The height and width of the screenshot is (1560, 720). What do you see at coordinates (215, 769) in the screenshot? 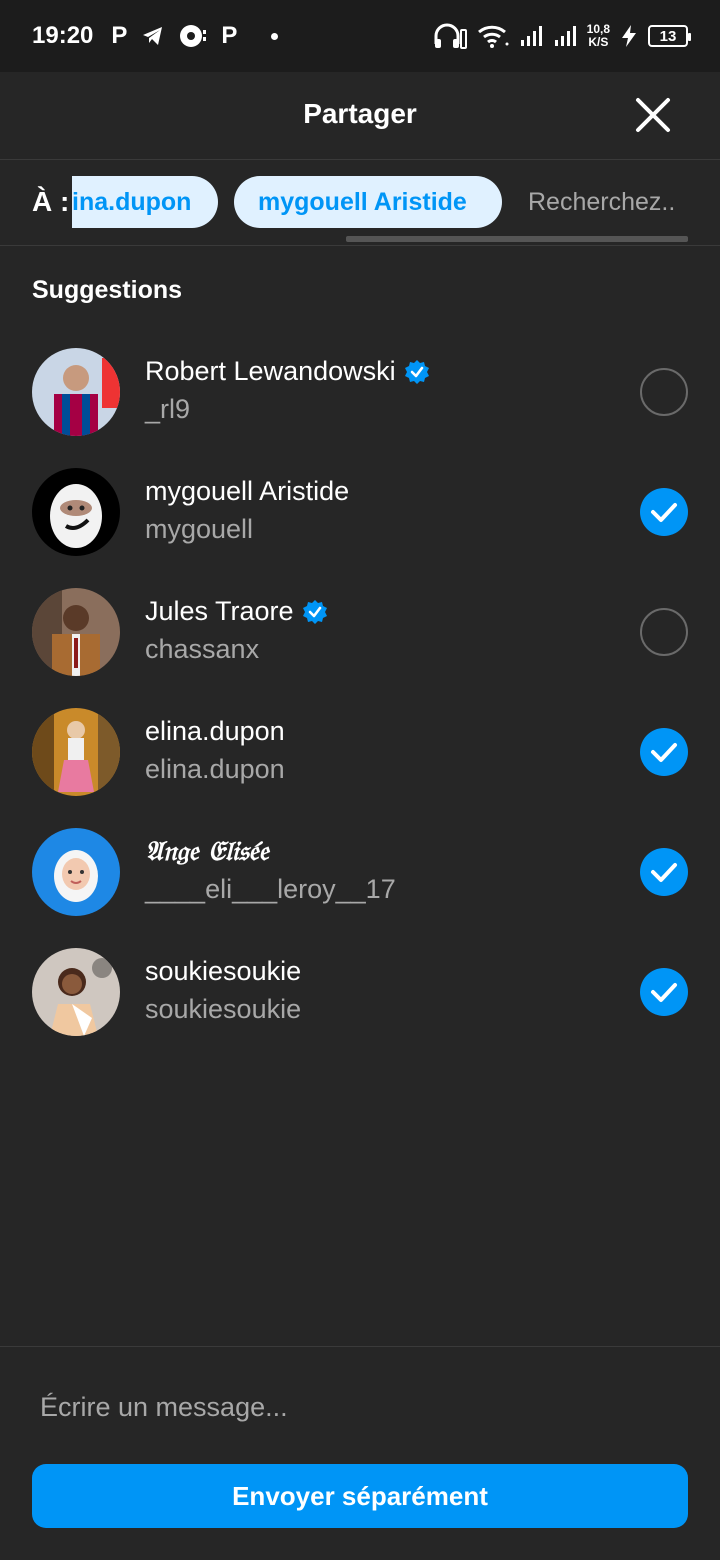
I see `user-handle: elina.dupon` at bounding box center [215, 769].